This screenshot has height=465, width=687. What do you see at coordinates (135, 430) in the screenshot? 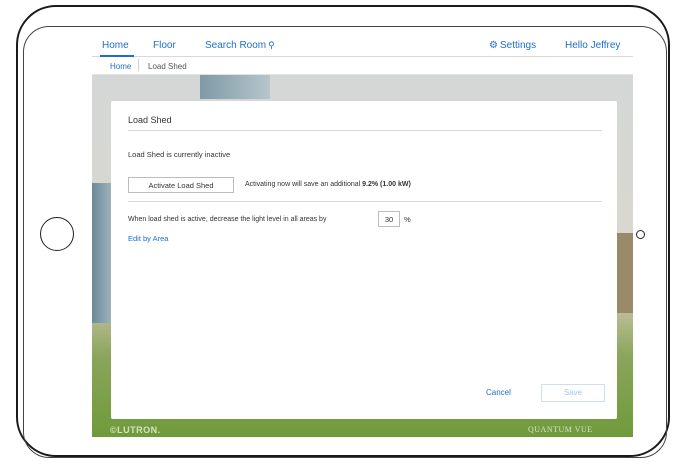
I see `lutron-logo: ©LUTRON.` at bounding box center [135, 430].